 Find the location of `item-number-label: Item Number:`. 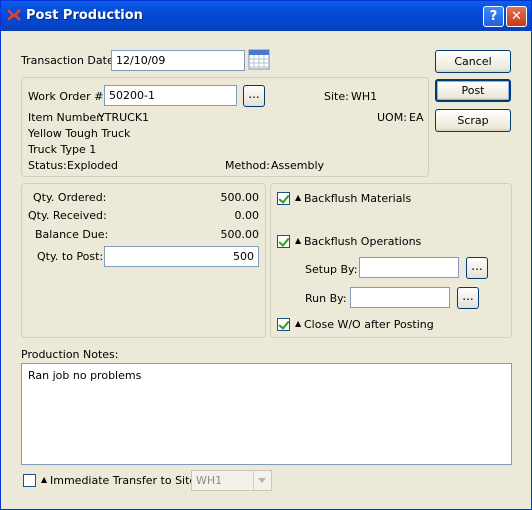

item-number-label: Item Number: is located at coordinates (66, 117).